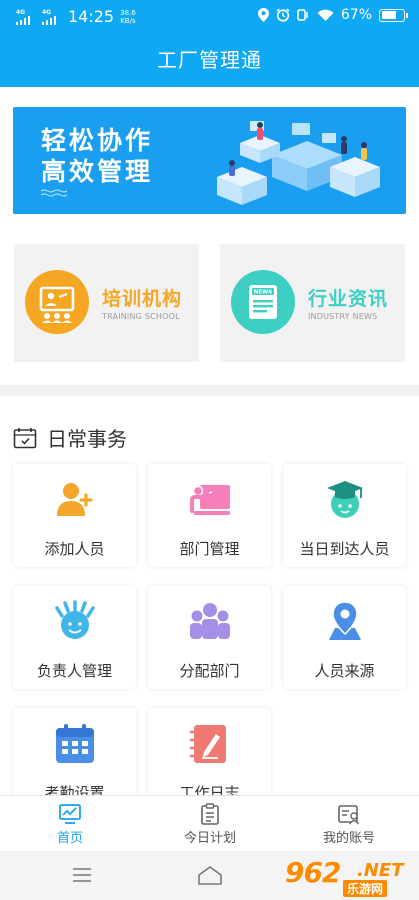 Image resolution: width=419 pixels, height=900 pixels. What do you see at coordinates (75, 619) in the screenshot?
I see `manager-icon` at bounding box center [75, 619].